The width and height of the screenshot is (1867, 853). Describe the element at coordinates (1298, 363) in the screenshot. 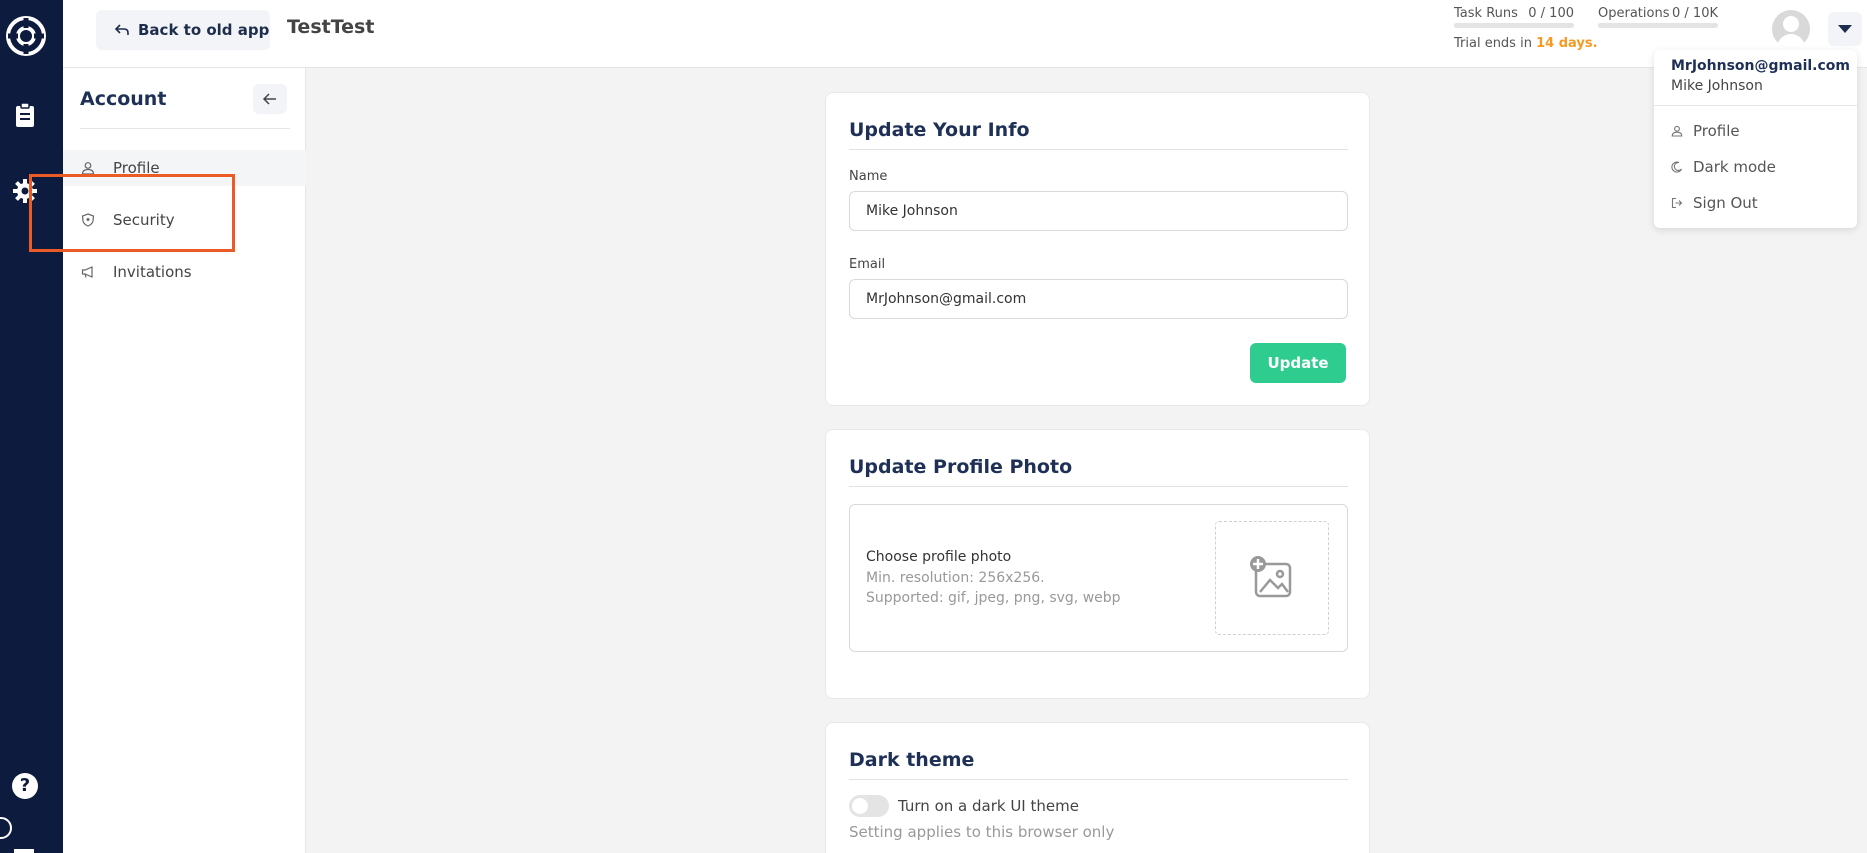

I see `update-button: Update` at that location.